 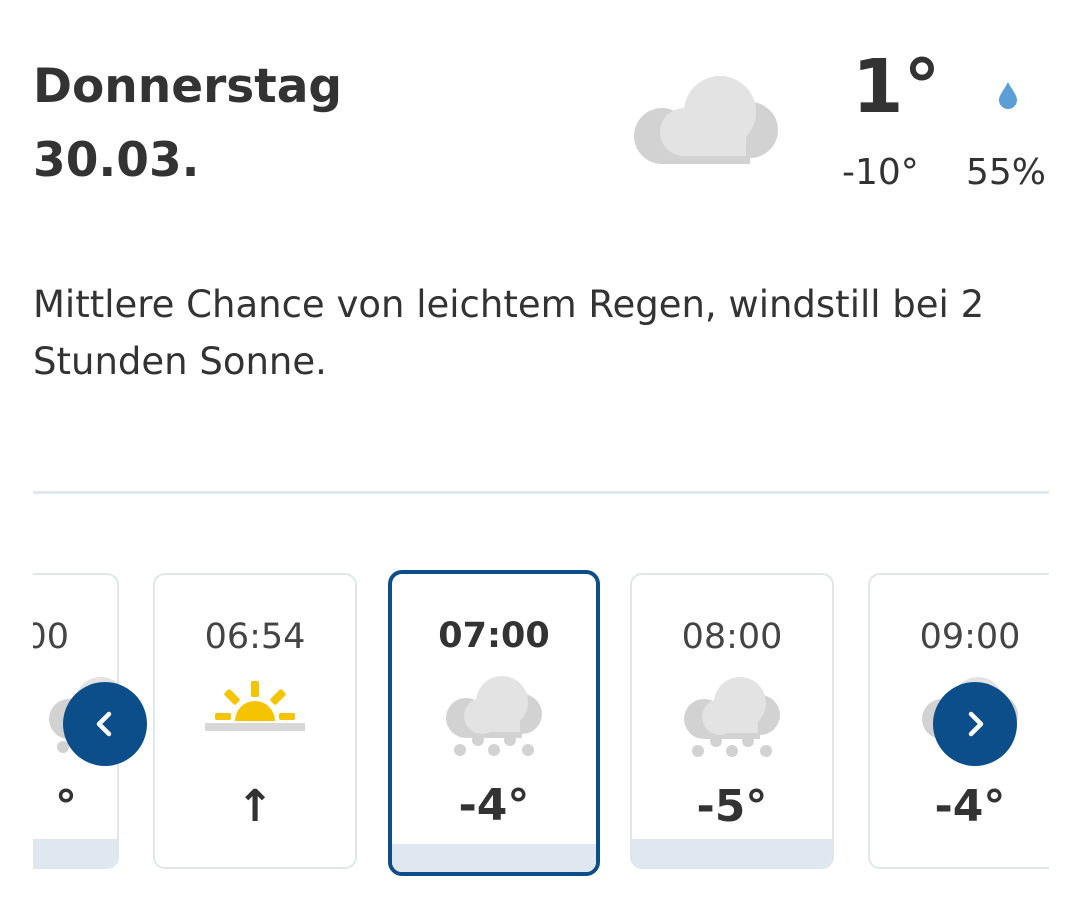 I want to click on hour-time: 06:54, so click(x=255, y=637).